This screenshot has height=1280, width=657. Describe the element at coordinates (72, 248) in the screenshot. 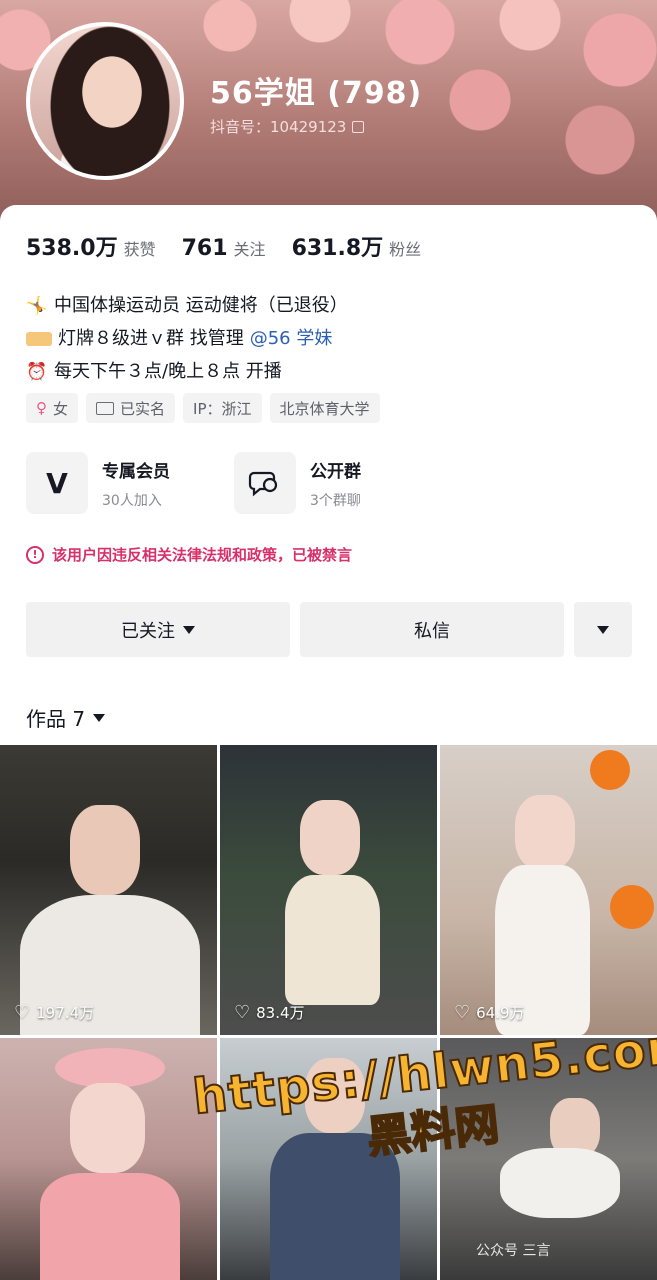

I see `likes-count: 538.0万` at that location.